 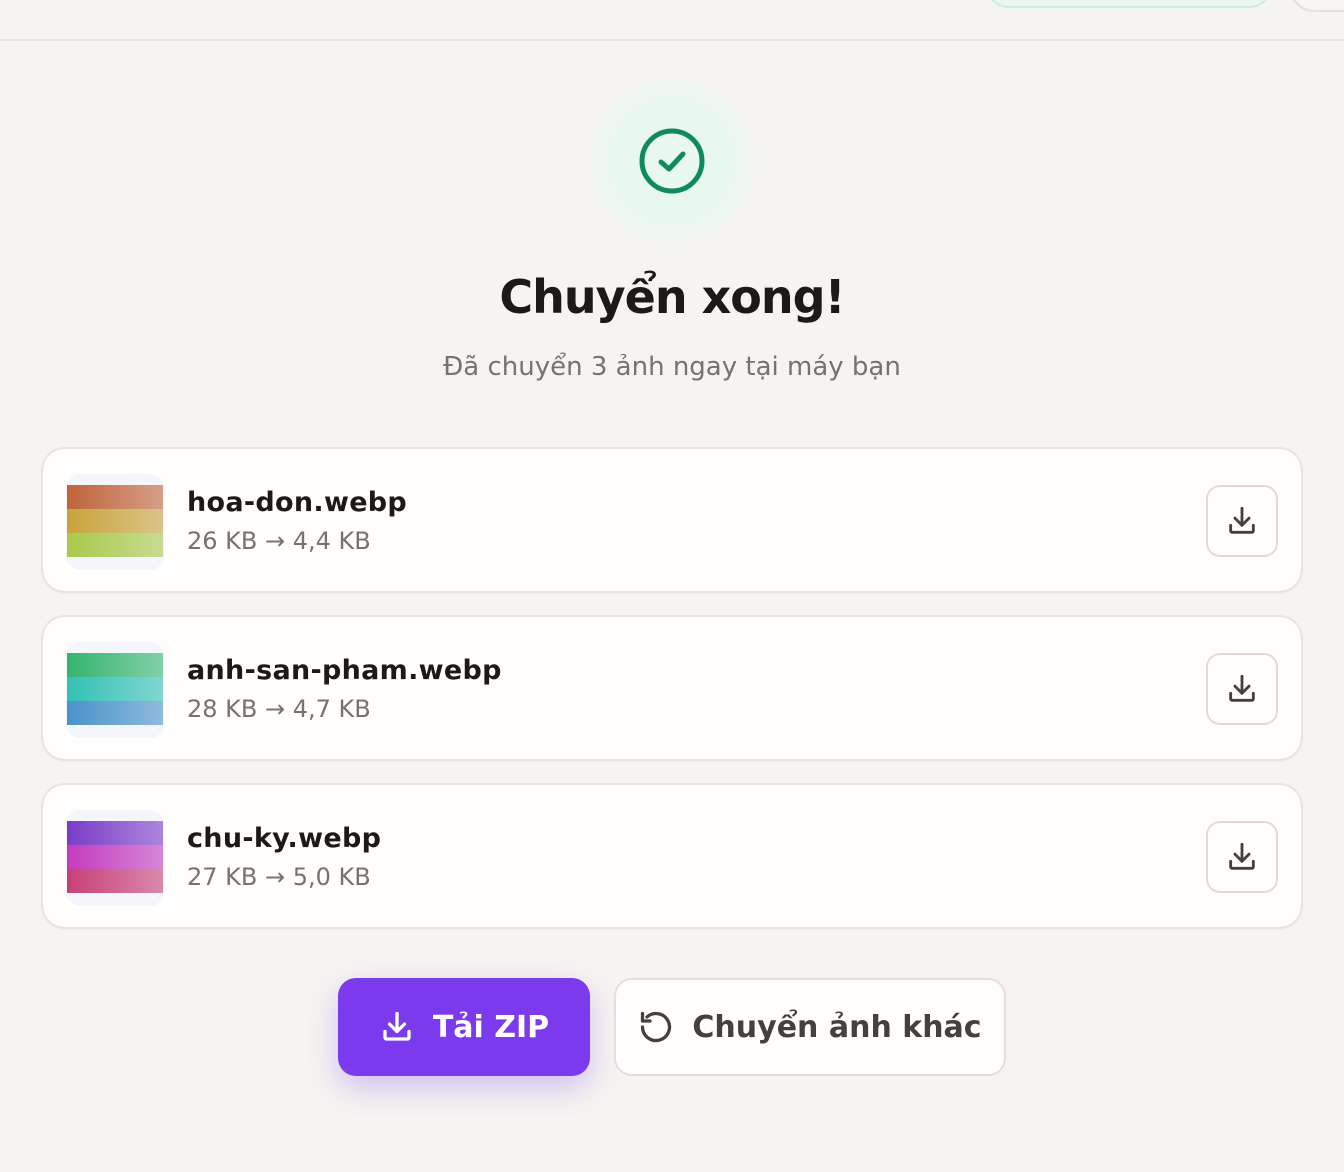 I want to click on page-title: Chuyển xong!, so click(x=672, y=297).